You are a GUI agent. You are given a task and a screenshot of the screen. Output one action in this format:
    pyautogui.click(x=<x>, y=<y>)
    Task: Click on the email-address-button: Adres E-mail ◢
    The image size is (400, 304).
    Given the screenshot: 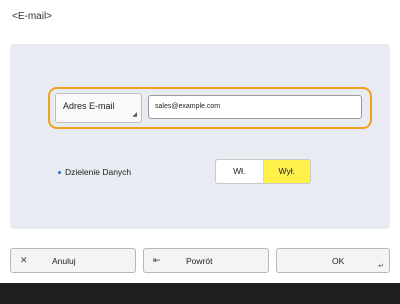 What is the action you would take?
    pyautogui.click(x=98, y=108)
    